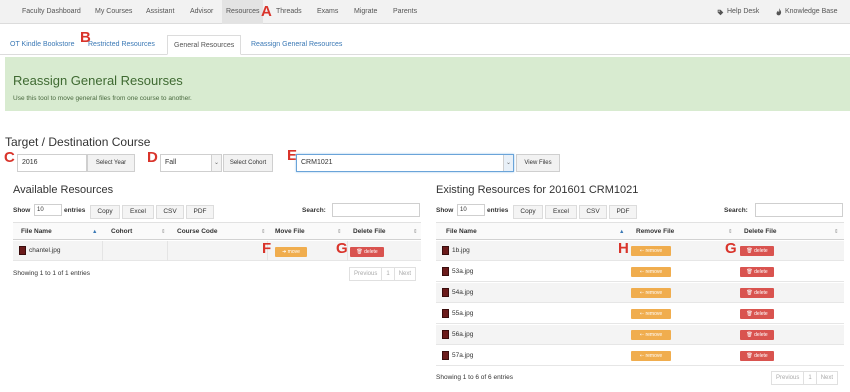  Describe the element at coordinates (197, 232) in the screenshot. I see `col-course-code: Course Code` at that location.